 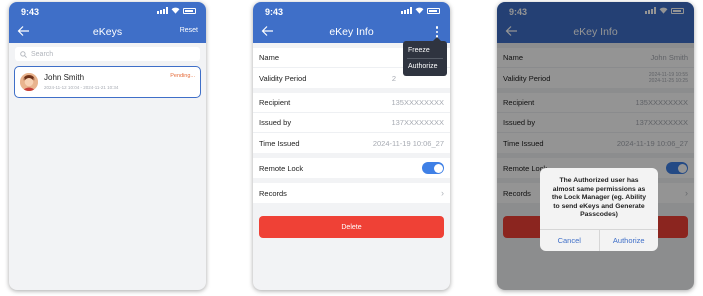 I want to click on remote-lock-row: Remote Lock, so click(x=351, y=168).